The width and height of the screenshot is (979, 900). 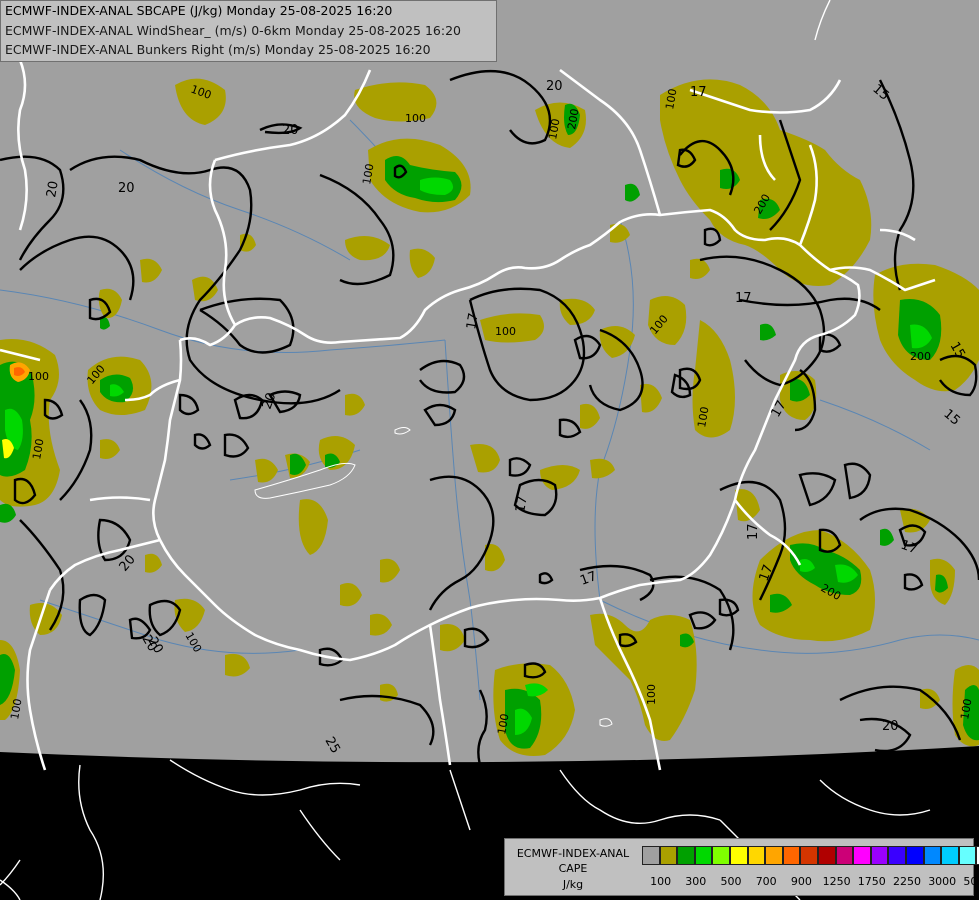 I want to click on legend-title-variable: CAPE, so click(x=573, y=868).